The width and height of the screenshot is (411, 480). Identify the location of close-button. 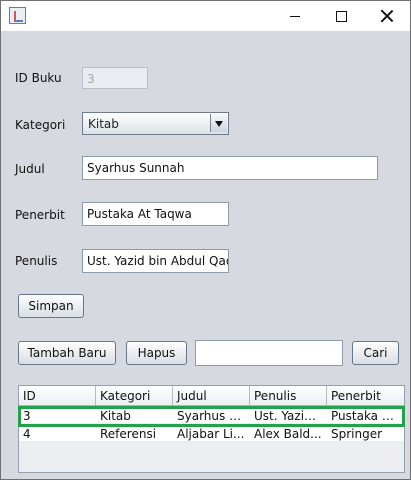
(387, 16).